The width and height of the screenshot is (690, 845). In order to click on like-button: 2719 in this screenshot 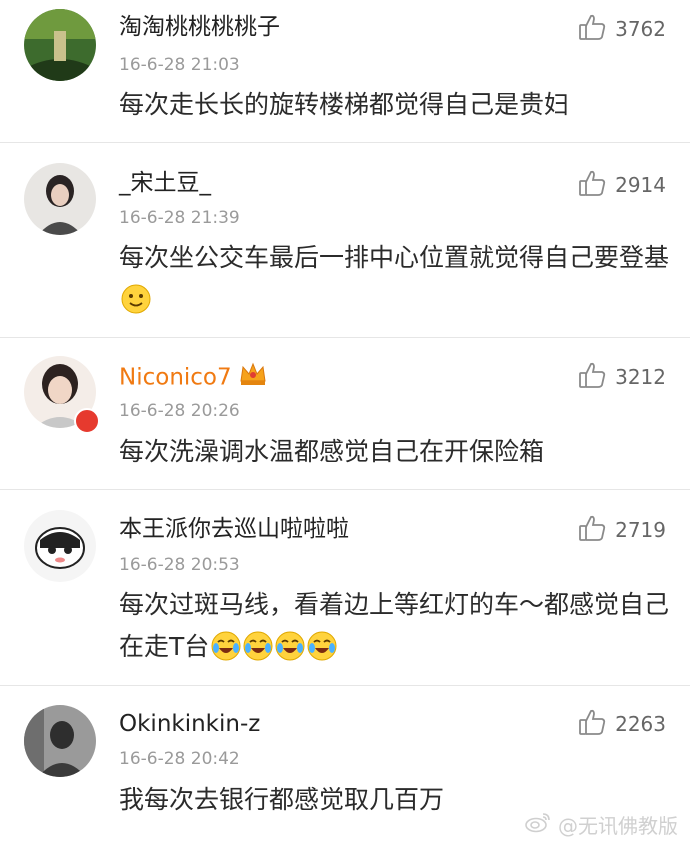, I will do `click(621, 530)`.